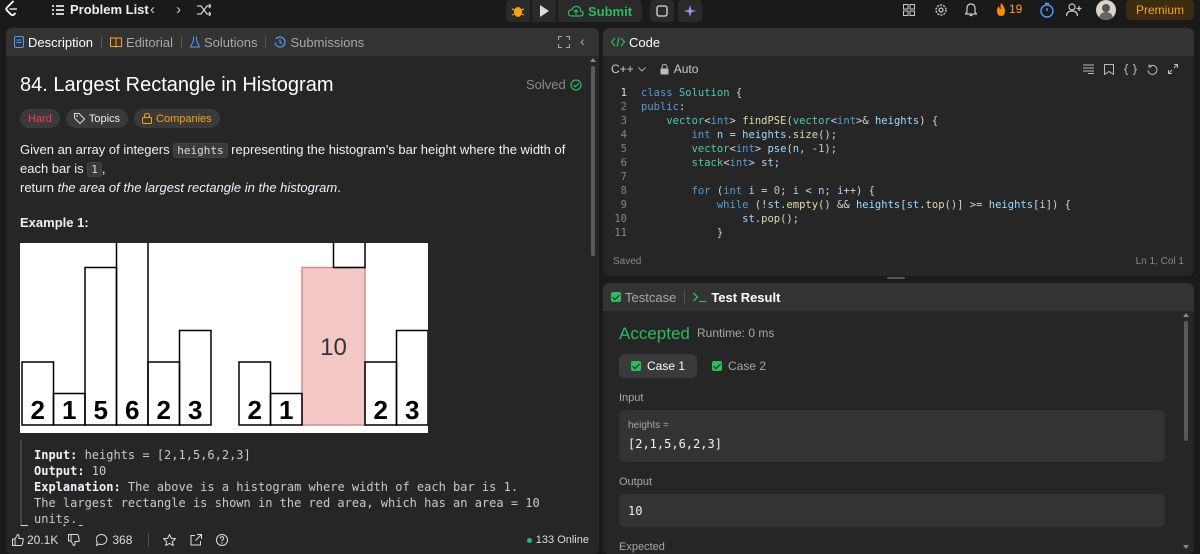 This screenshot has height=554, width=1200. What do you see at coordinates (12, 9) in the screenshot?
I see `leetcode-logo-icon` at bounding box center [12, 9].